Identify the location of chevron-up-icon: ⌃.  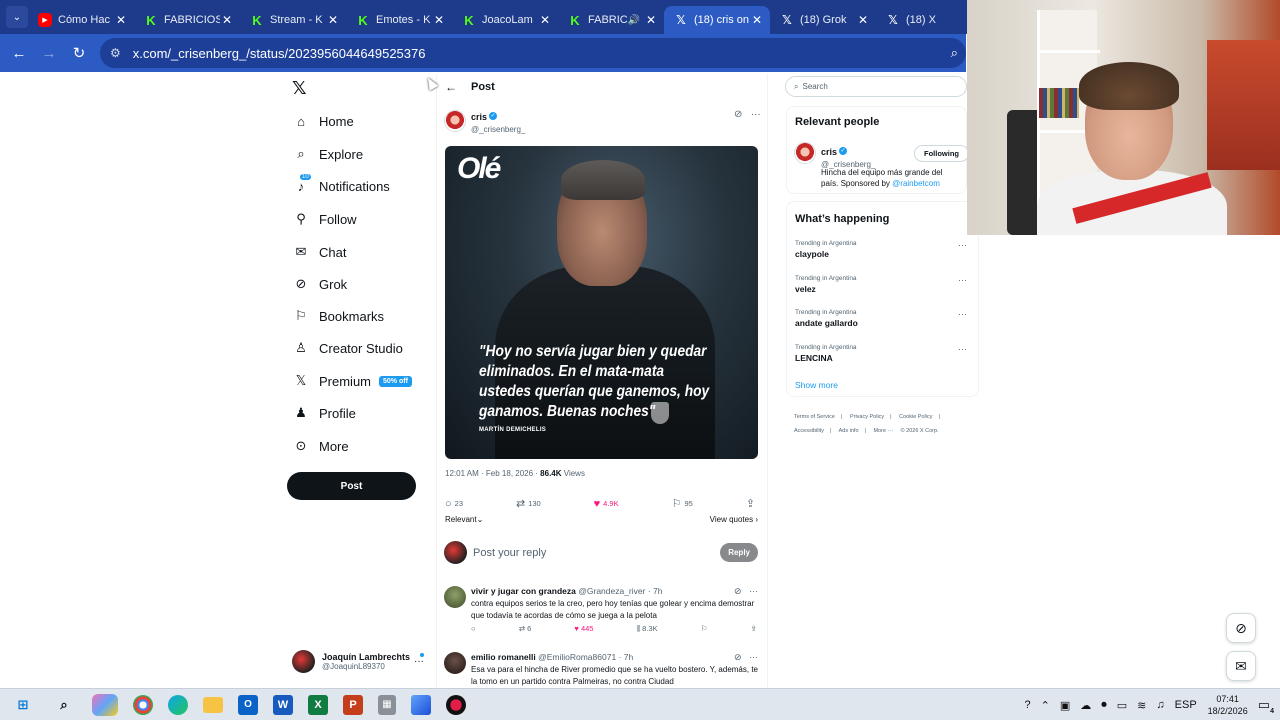
(1045, 705).